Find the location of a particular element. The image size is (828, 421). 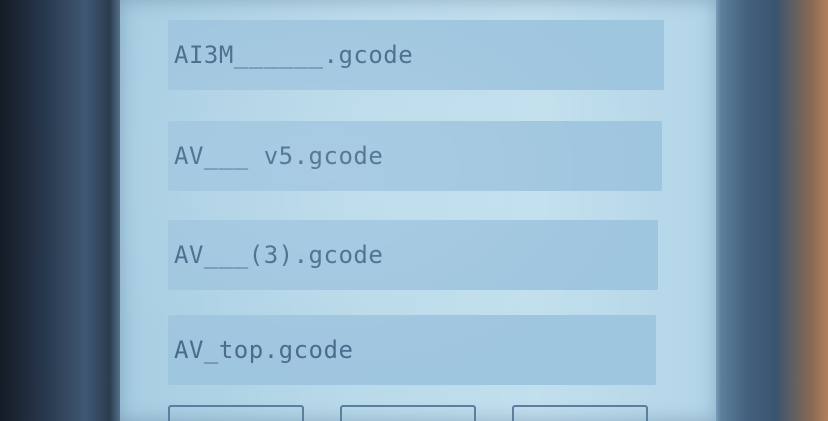

file-name: AV___ v5.gcode is located at coordinates (279, 156).